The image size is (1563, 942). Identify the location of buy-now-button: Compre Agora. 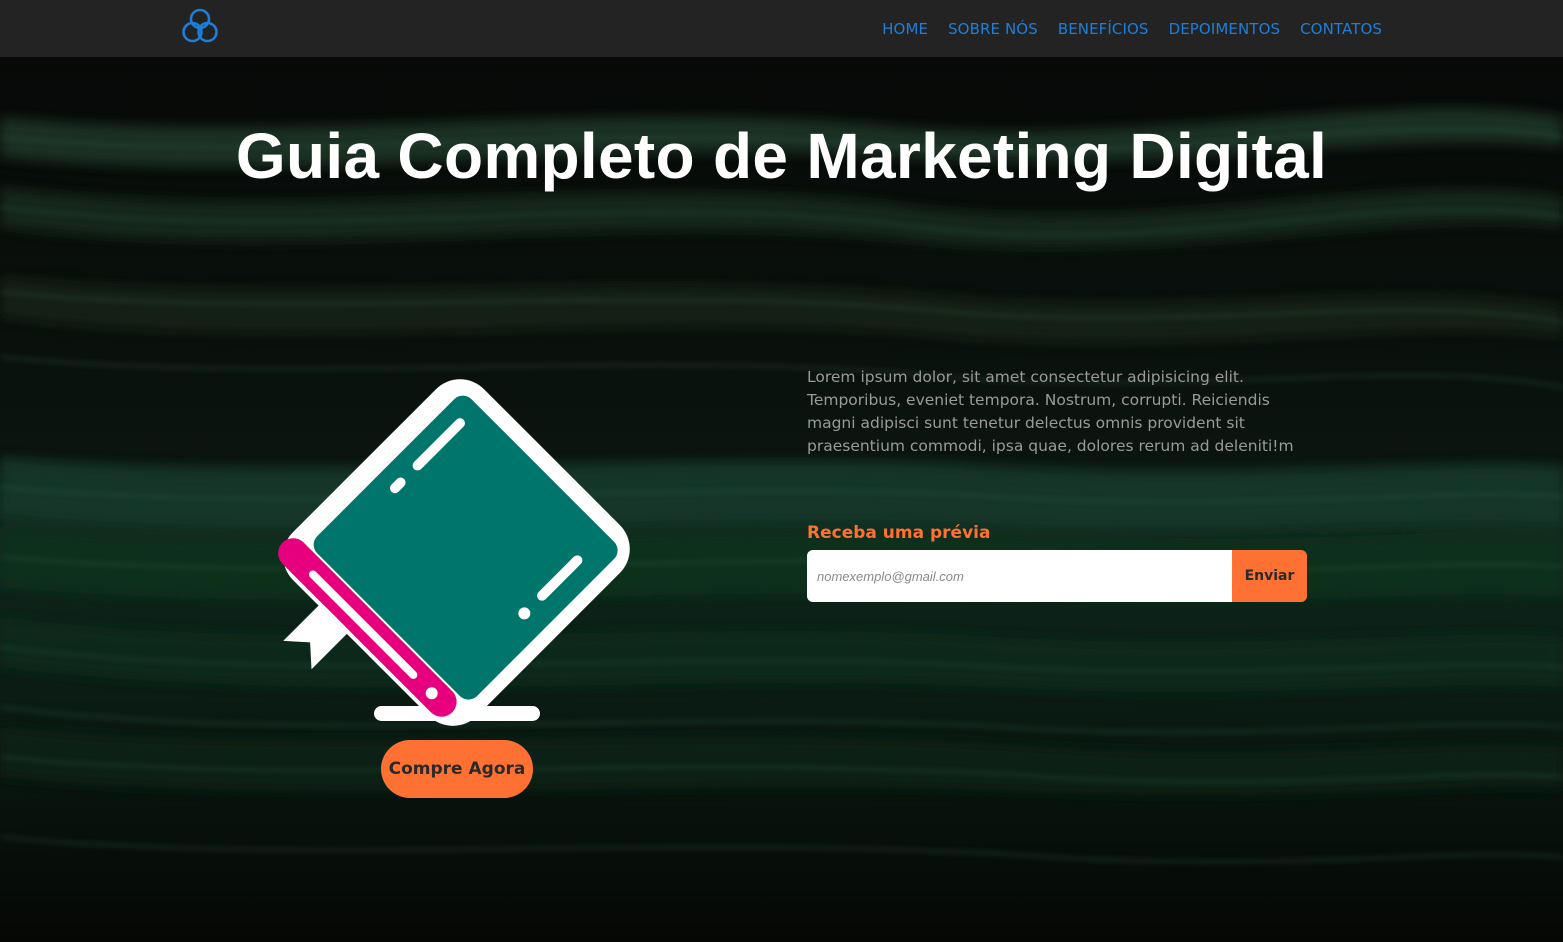
(457, 769).